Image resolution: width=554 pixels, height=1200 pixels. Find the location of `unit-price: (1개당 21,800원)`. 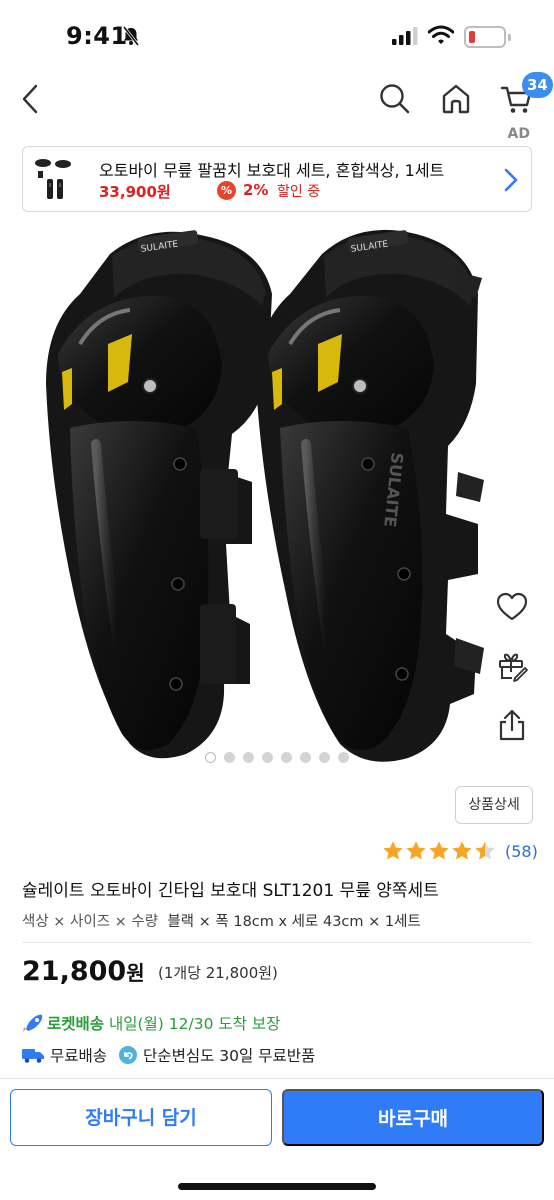

unit-price: (1개당 21,800원) is located at coordinates (218, 973).